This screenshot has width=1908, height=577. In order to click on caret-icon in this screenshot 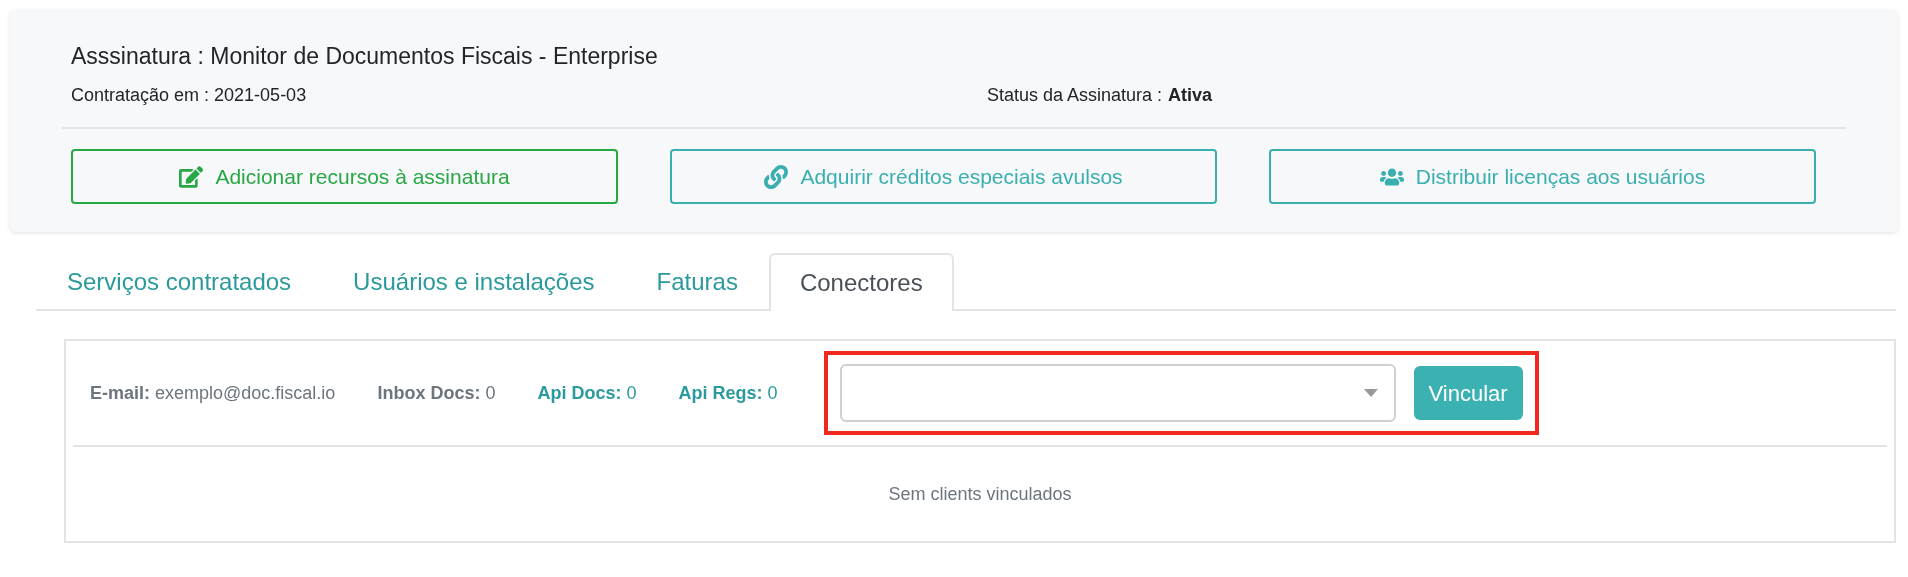, I will do `click(1370, 393)`.